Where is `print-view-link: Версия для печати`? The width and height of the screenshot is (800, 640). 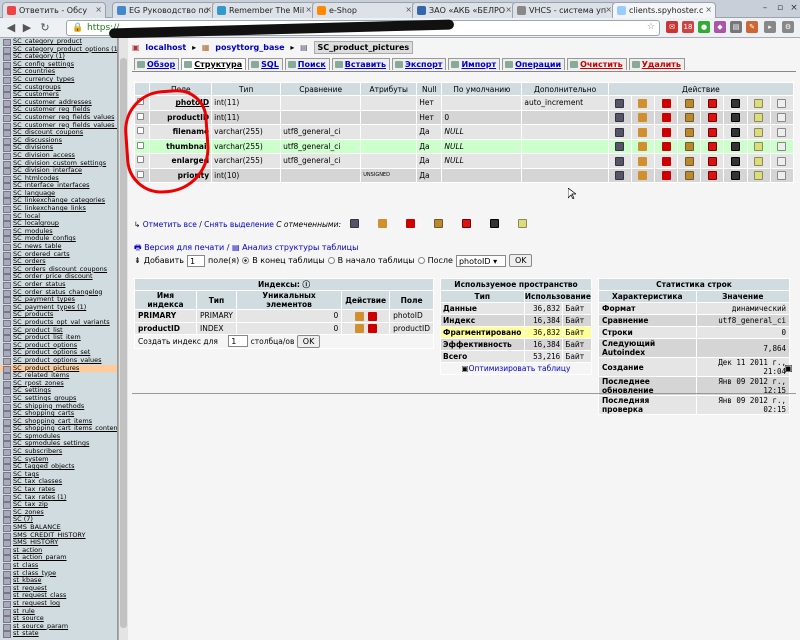
print-view-link: Версия для печати is located at coordinates (184, 247).